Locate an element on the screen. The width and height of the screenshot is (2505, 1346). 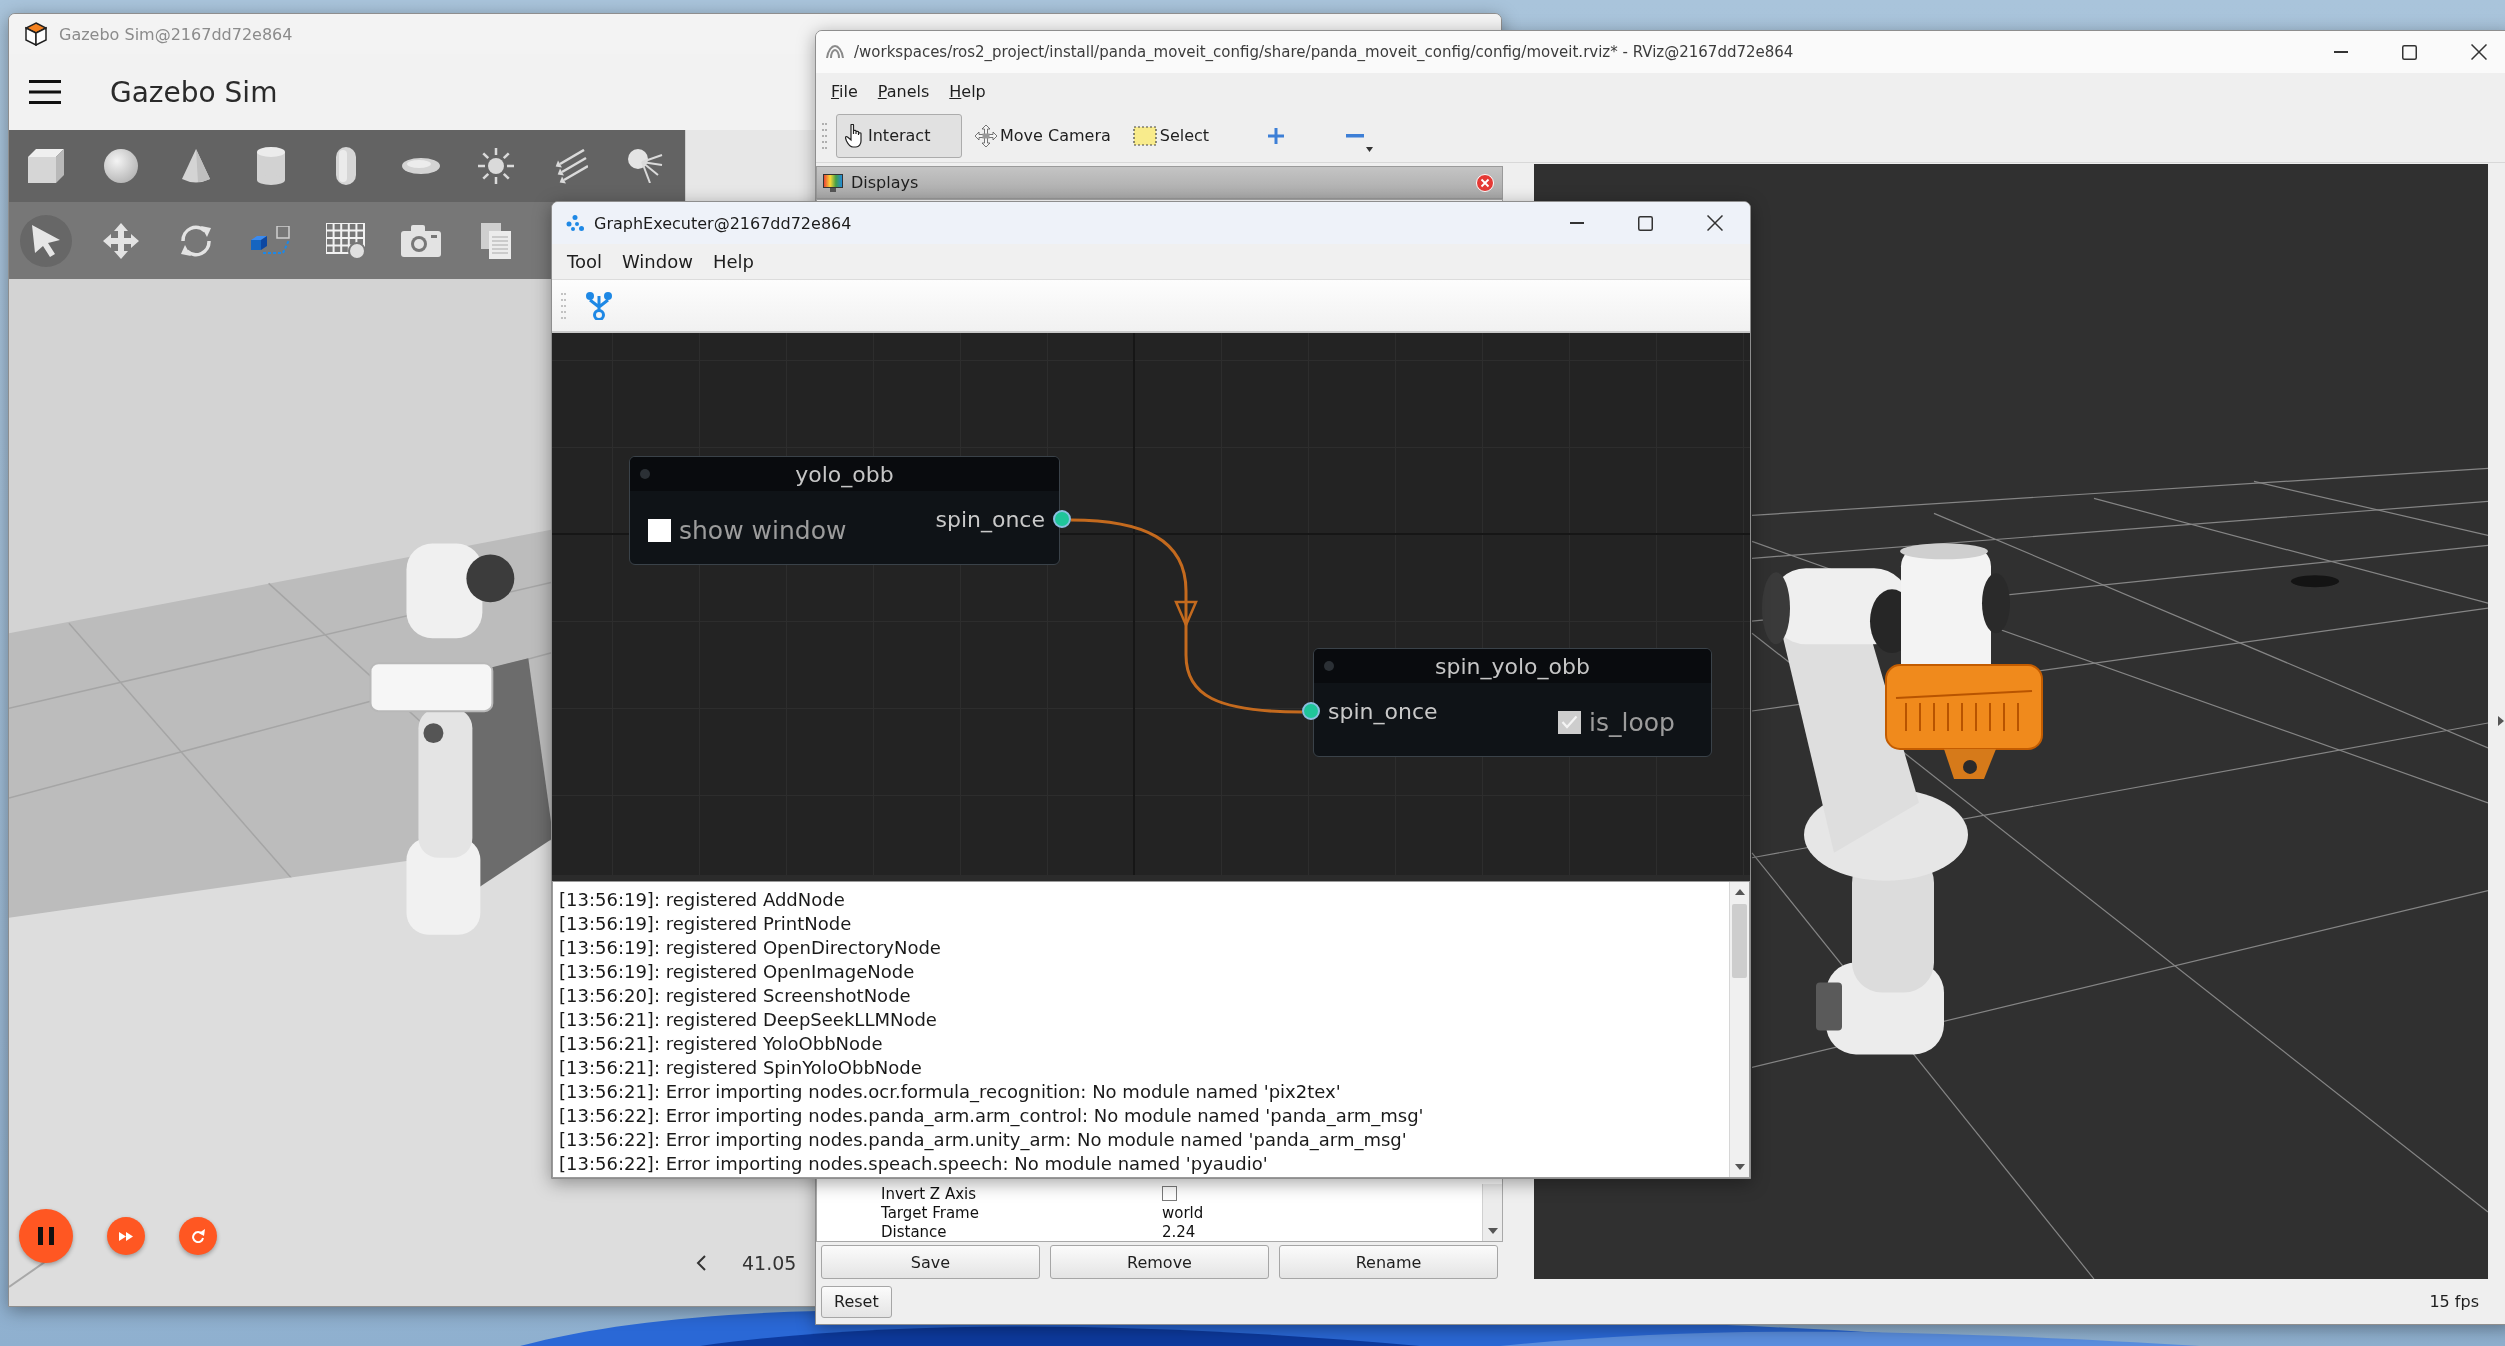
view-tool-button is located at coordinates (46, 240).